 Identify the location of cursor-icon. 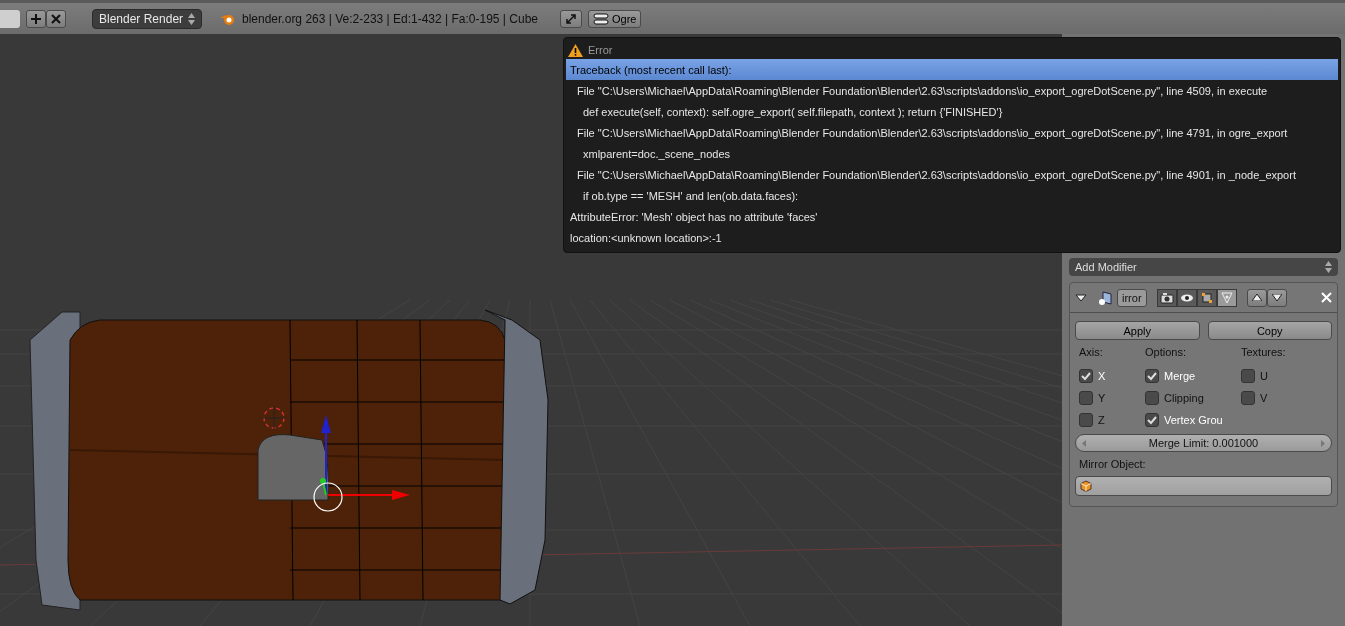
(274, 418).